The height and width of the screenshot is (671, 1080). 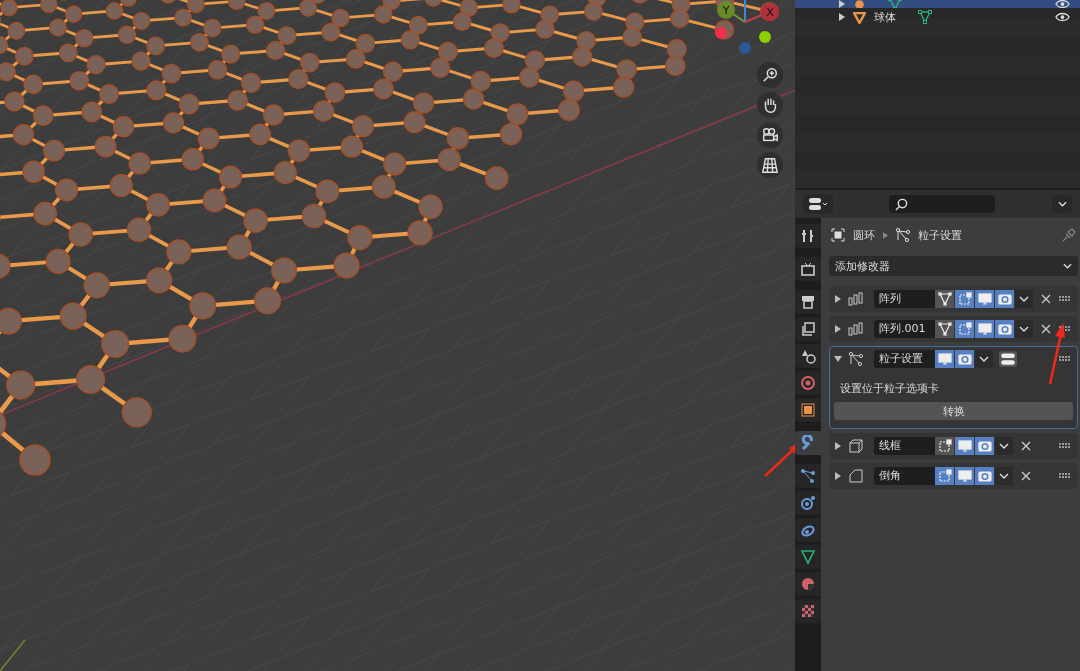 I want to click on annotation-arrow, so click(x=1057, y=354).